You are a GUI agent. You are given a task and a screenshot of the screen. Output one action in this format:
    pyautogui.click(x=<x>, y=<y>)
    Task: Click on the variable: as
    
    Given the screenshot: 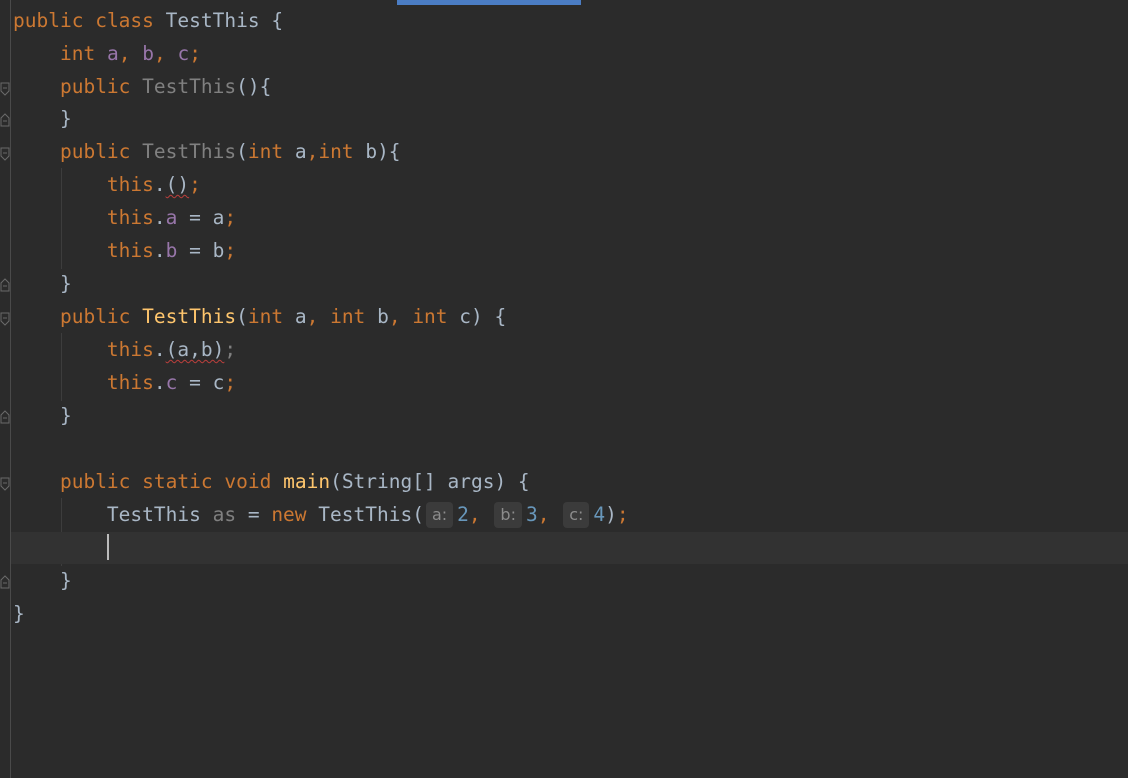 What is the action you would take?
    pyautogui.click(x=224, y=514)
    